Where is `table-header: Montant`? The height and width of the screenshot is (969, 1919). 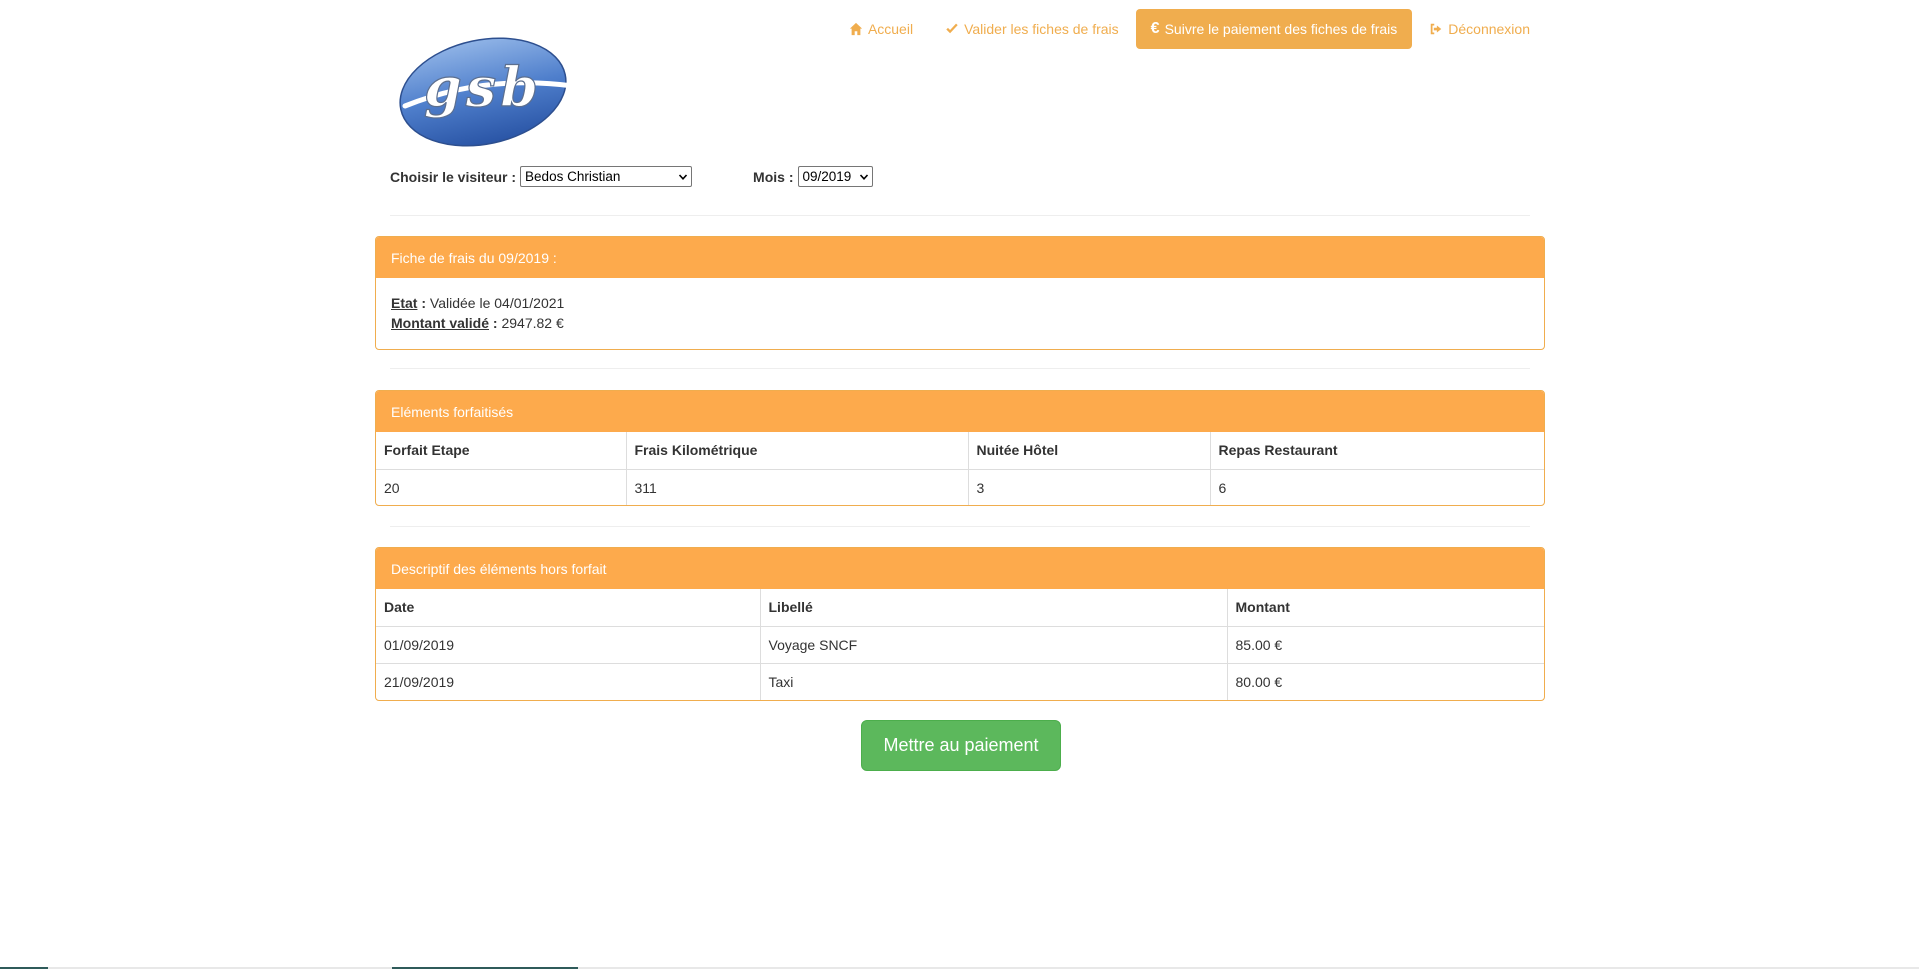 table-header: Montant is located at coordinates (1385, 608).